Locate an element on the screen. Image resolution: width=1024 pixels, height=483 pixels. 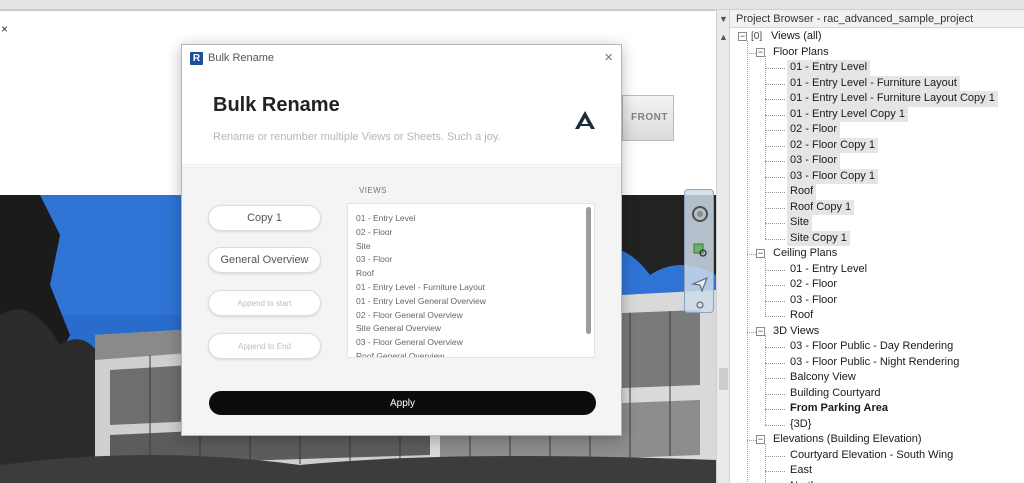
replace-text-input: General Overview is located at coordinates (264, 260).